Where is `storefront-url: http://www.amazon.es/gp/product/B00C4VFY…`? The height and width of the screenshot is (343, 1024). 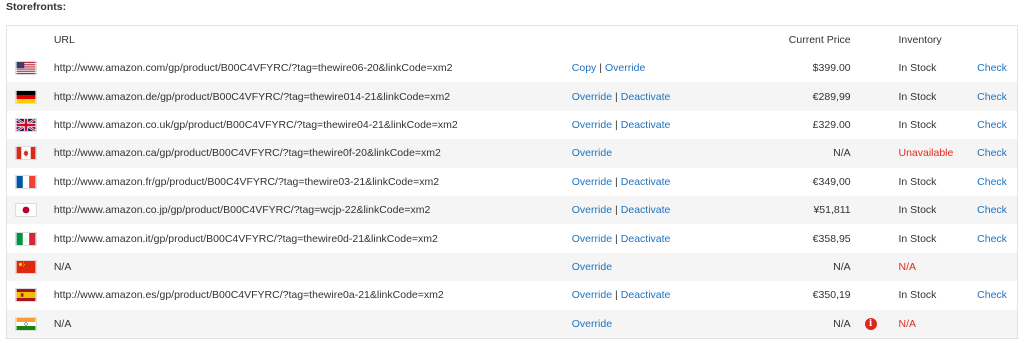 storefront-url: http://www.amazon.es/gp/product/B00C4VFY… is located at coordinates (248, 295).